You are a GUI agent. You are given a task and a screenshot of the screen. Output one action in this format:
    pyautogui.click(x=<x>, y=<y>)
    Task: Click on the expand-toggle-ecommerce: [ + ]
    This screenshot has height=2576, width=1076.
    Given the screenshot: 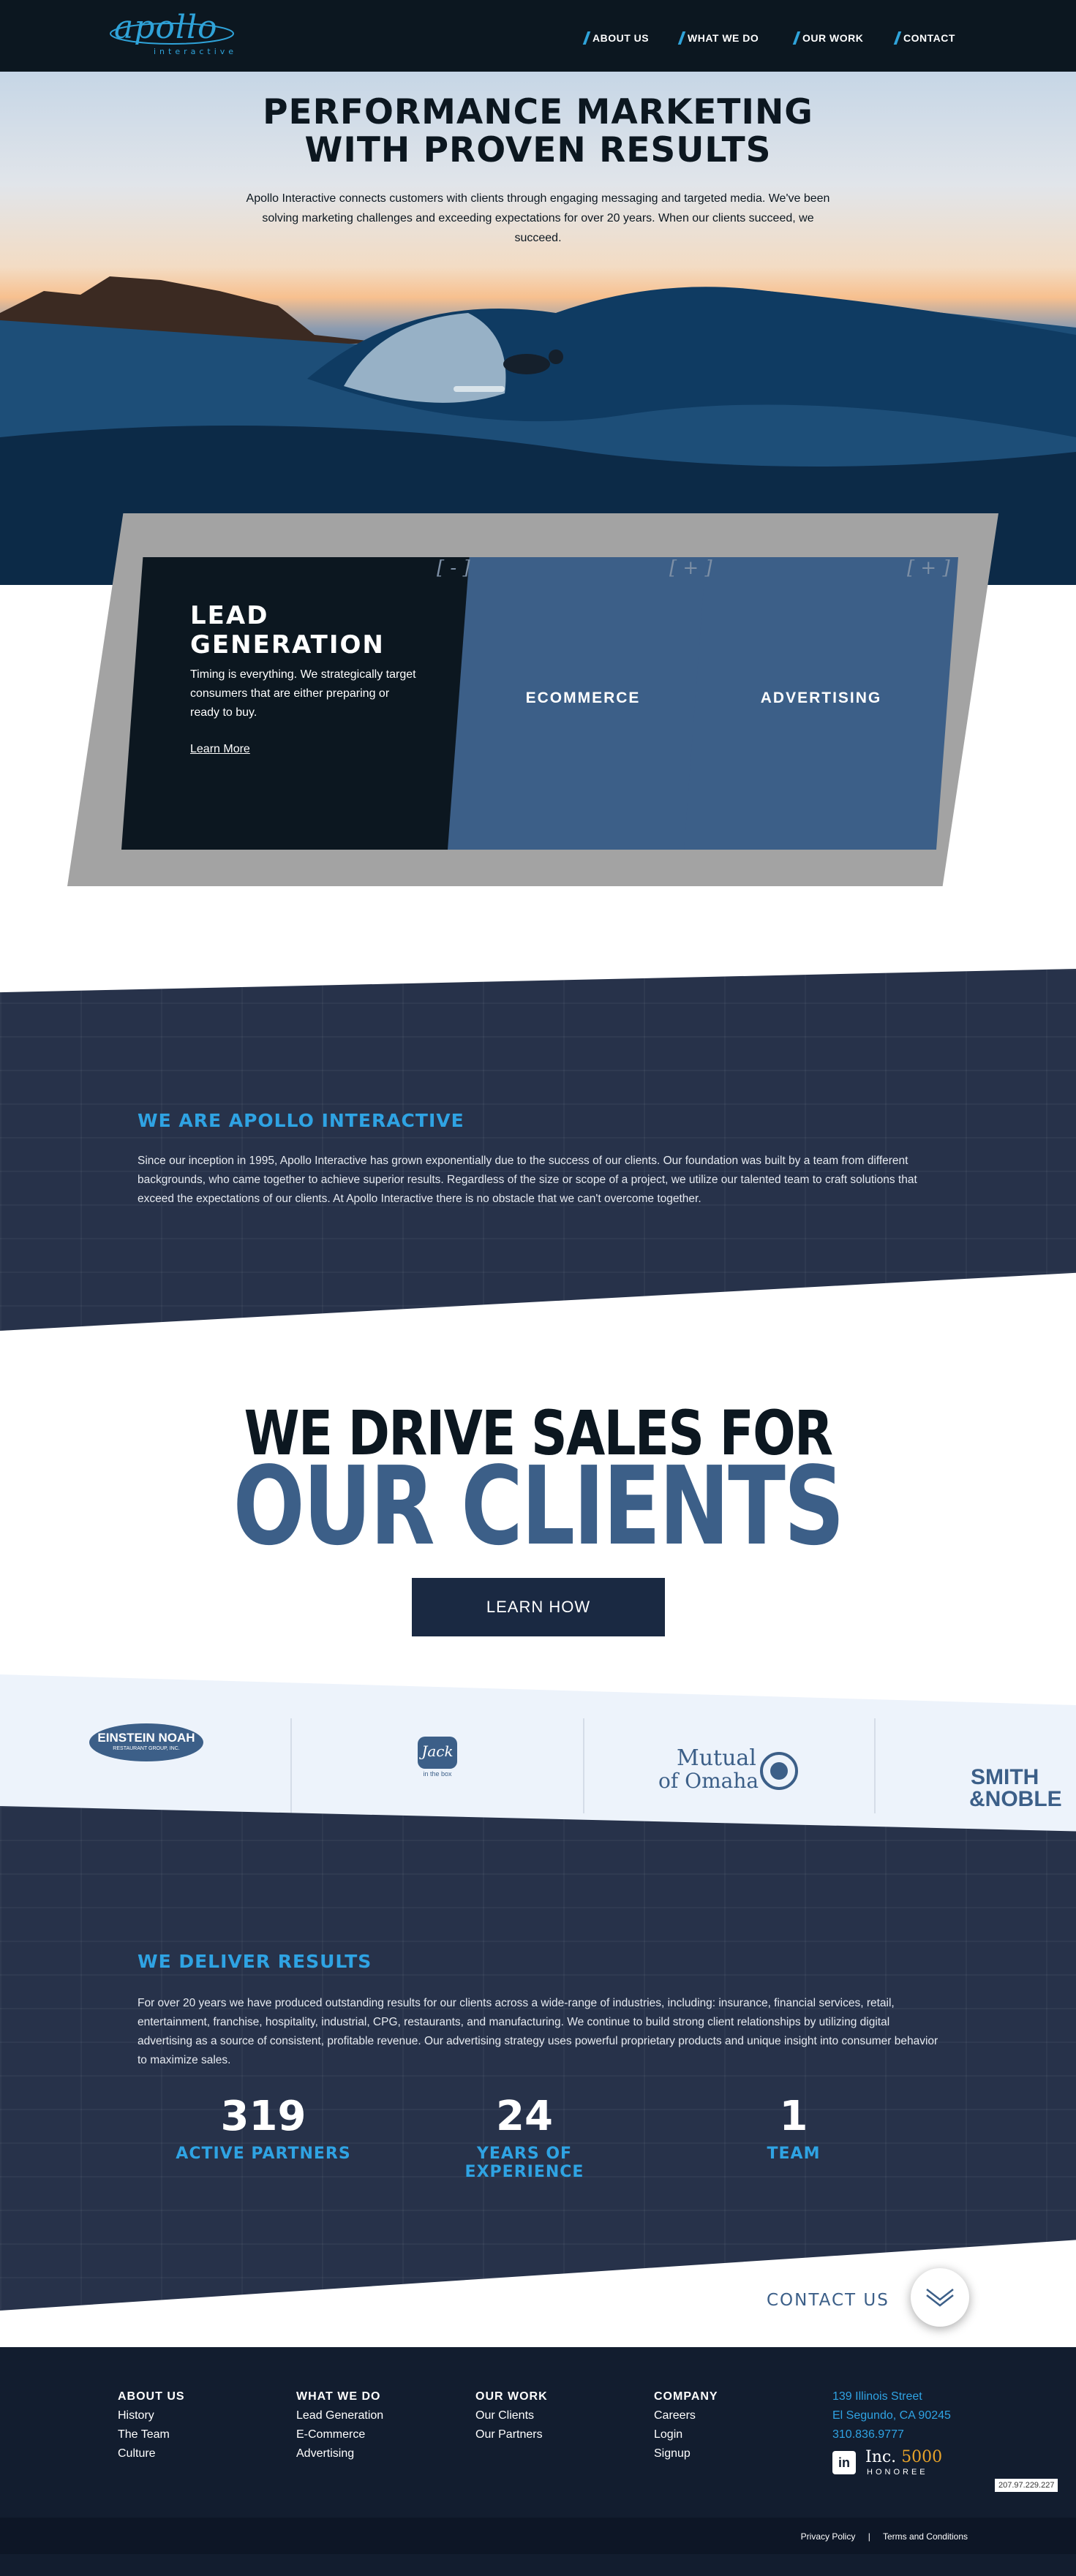 What is the action you would take?
    pyautogui.click(x=690, y=568)
    